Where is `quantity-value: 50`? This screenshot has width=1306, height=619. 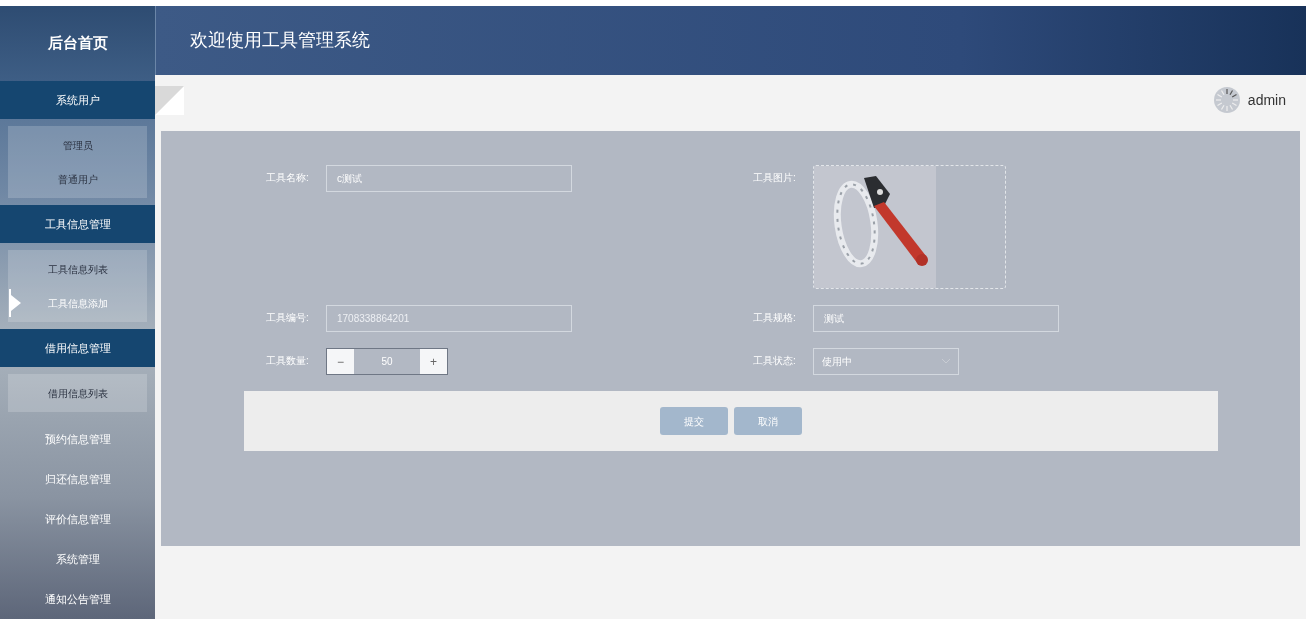
quantity-value: 50 is located at coordinates (387, 362).